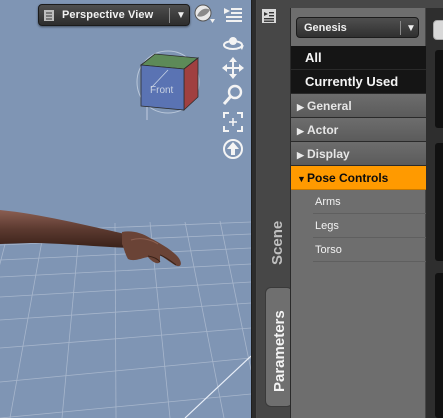 The image size is (443, 418). Describe the element at coordinates (358, 130) in the screenshot. I see `category-actor: ▶ Actor` at that location.